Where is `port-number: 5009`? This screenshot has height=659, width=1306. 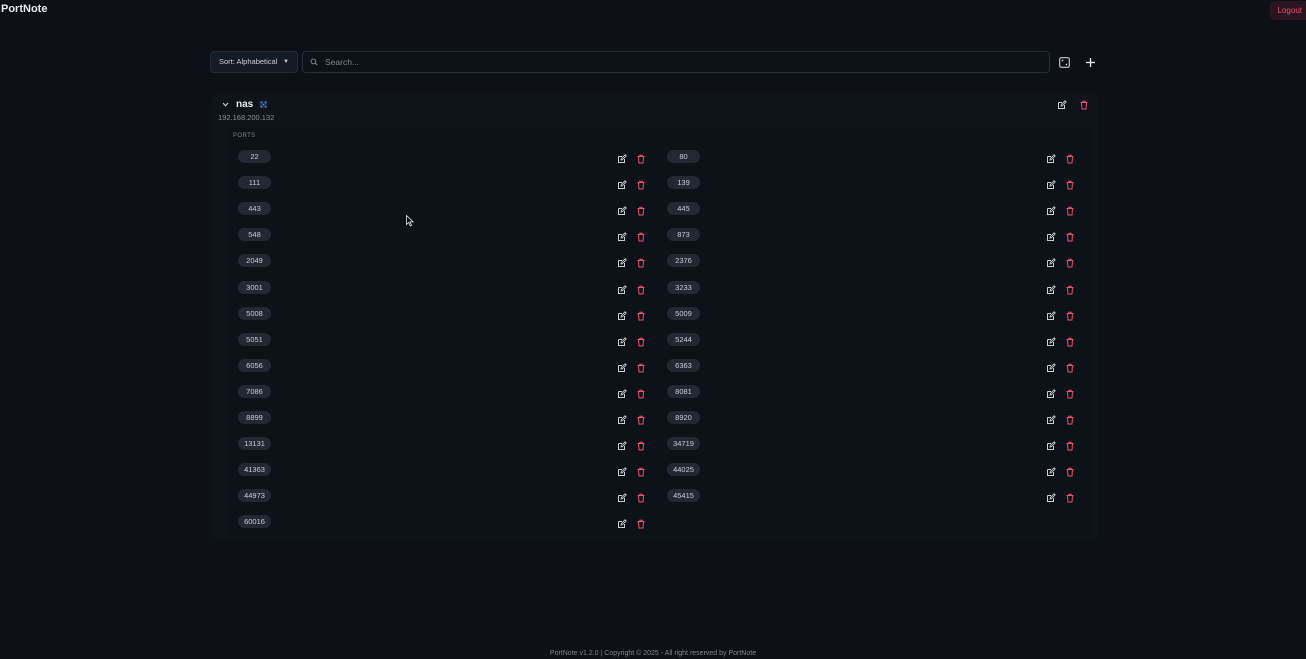 port-number: 5009 is located at coordinates (683, 313).